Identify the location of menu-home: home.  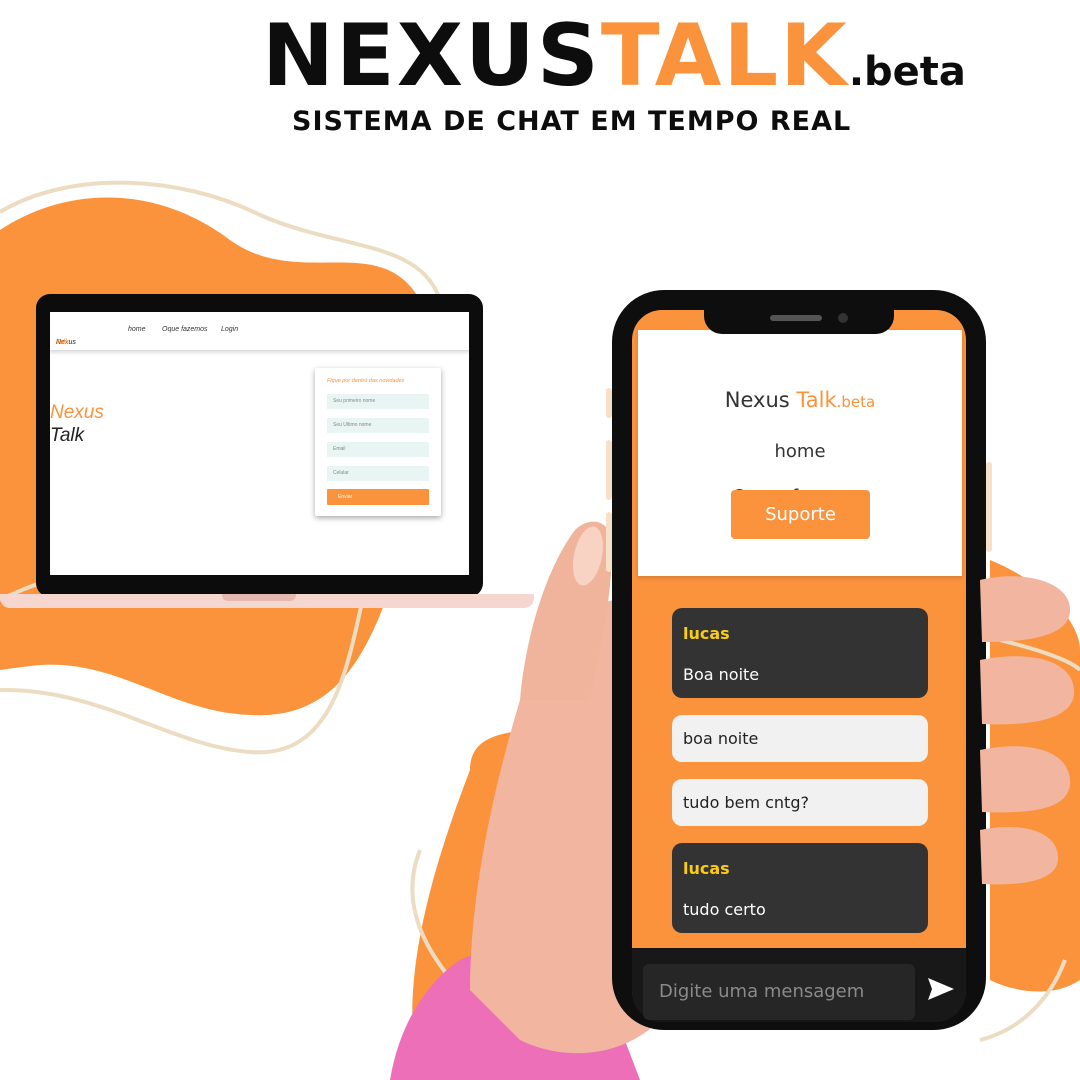
(800, 451).